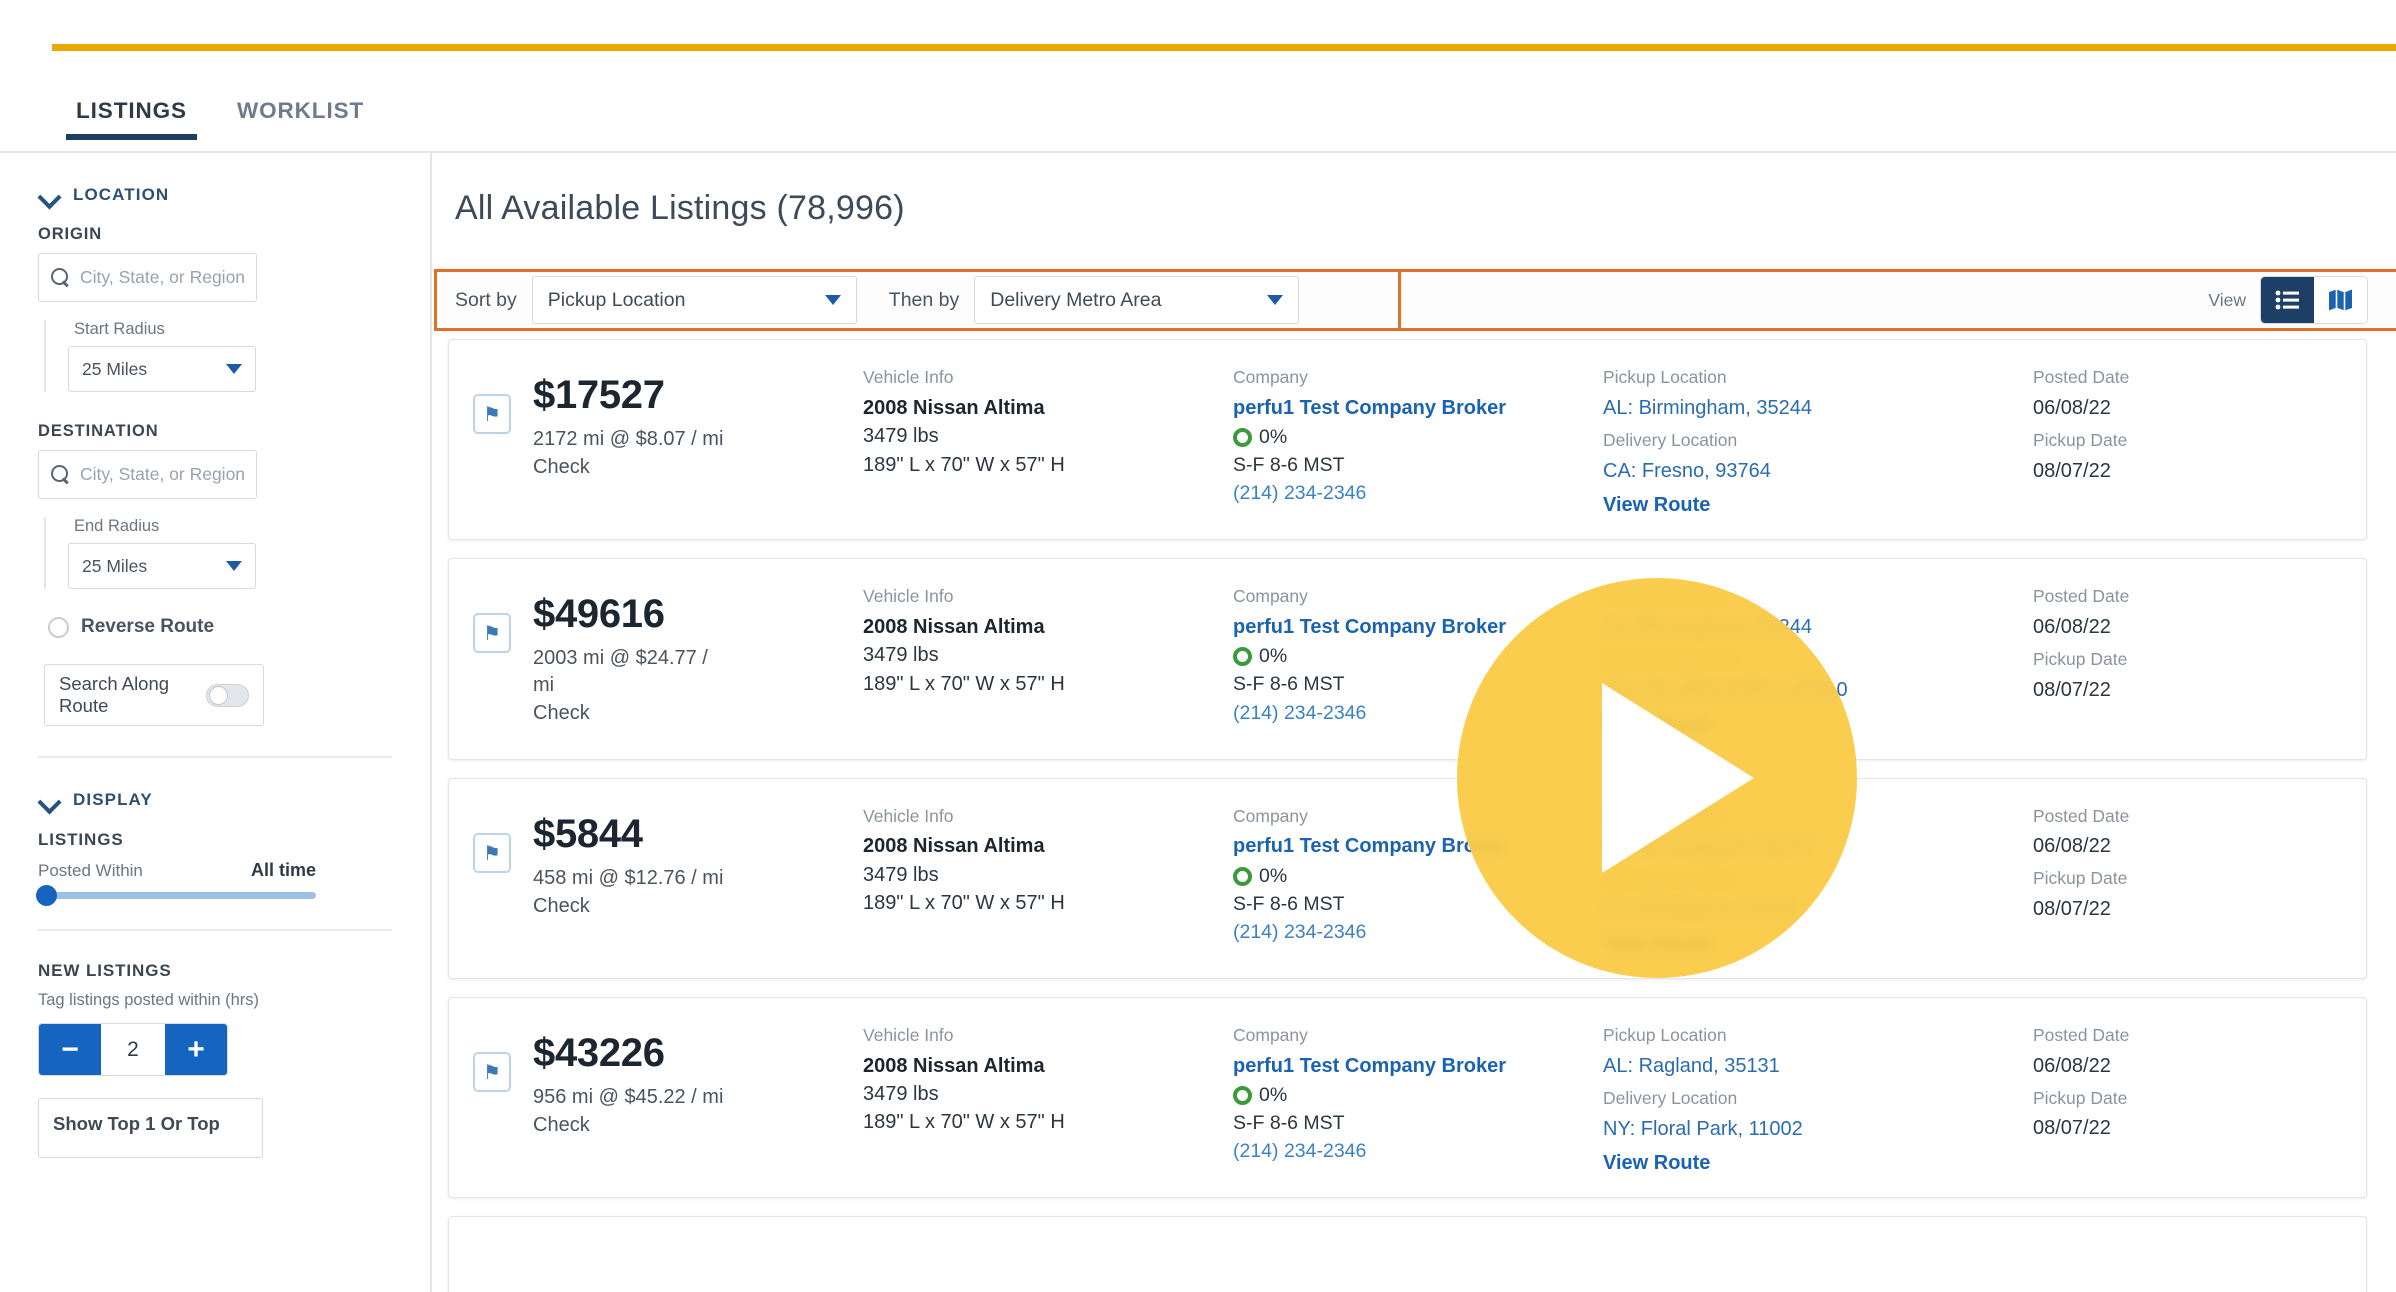  Describe the element at coordinates (1273, 656) in the screenshot. I see `company-percent: 0%` at that location.